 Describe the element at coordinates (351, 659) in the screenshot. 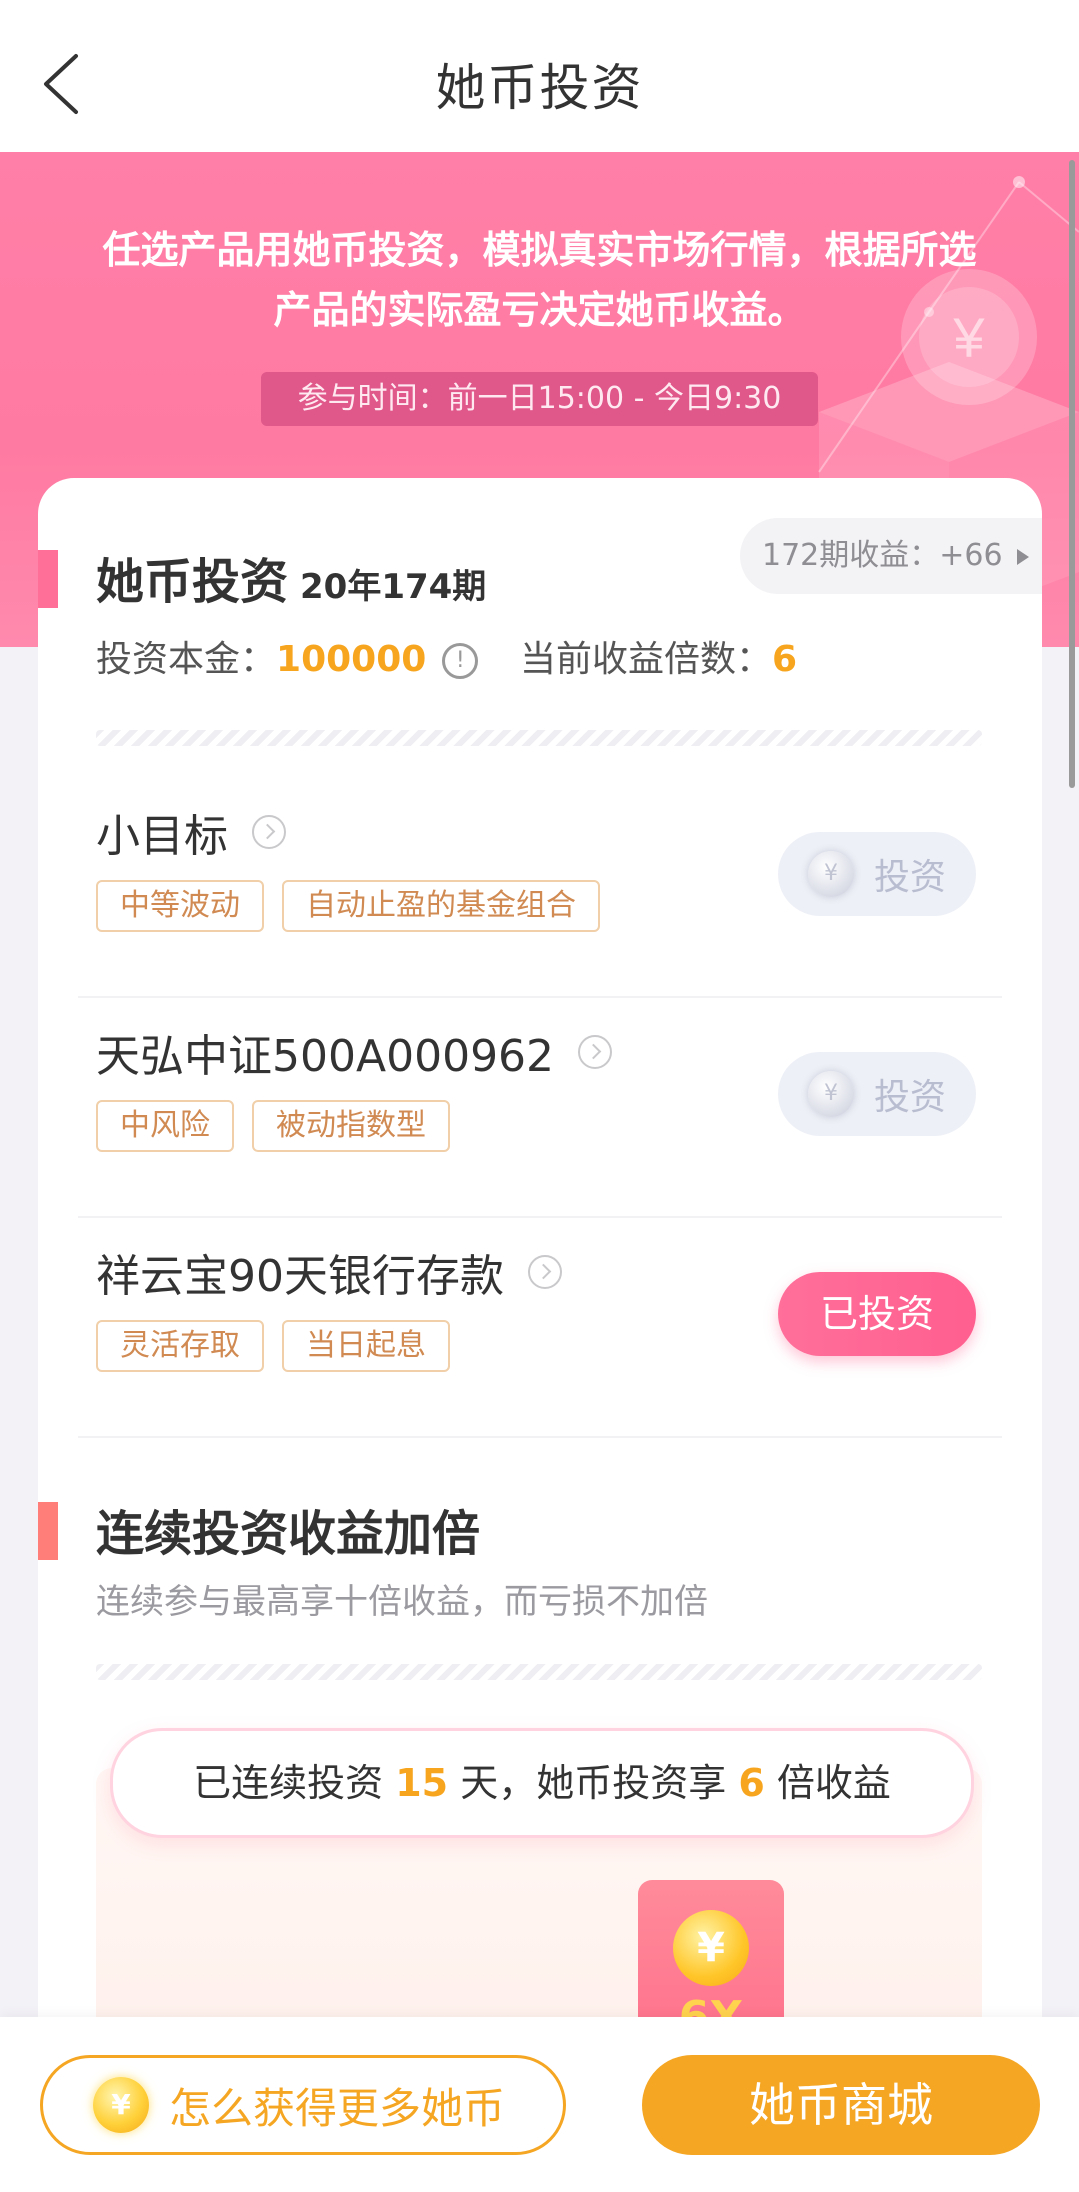

I see `principal-value: 100000` at that location.